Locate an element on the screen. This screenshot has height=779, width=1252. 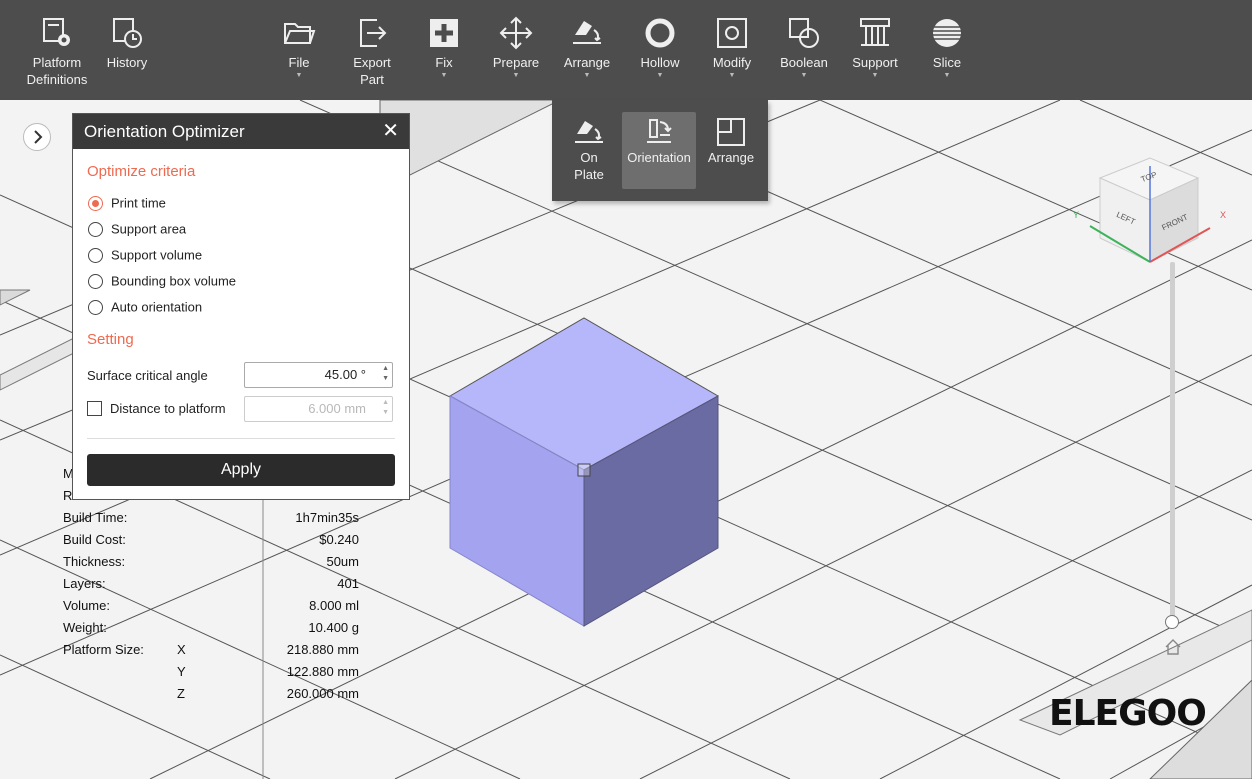
support-dropdown-caret-icon: ▼ is located at coordinates (875, 75).